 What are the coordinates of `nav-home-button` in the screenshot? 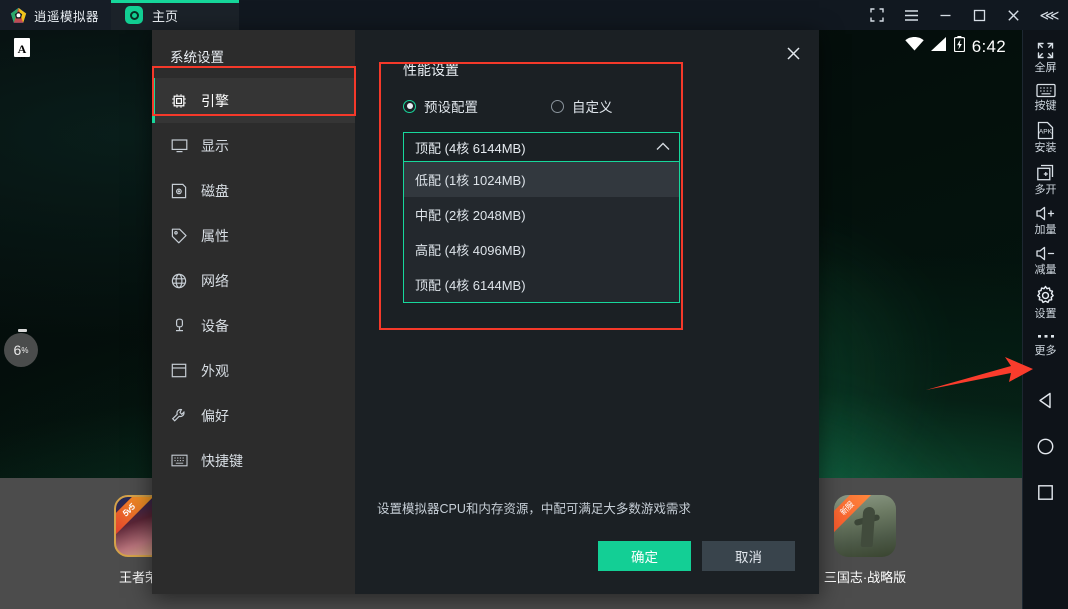 It's located at (1045, 449).